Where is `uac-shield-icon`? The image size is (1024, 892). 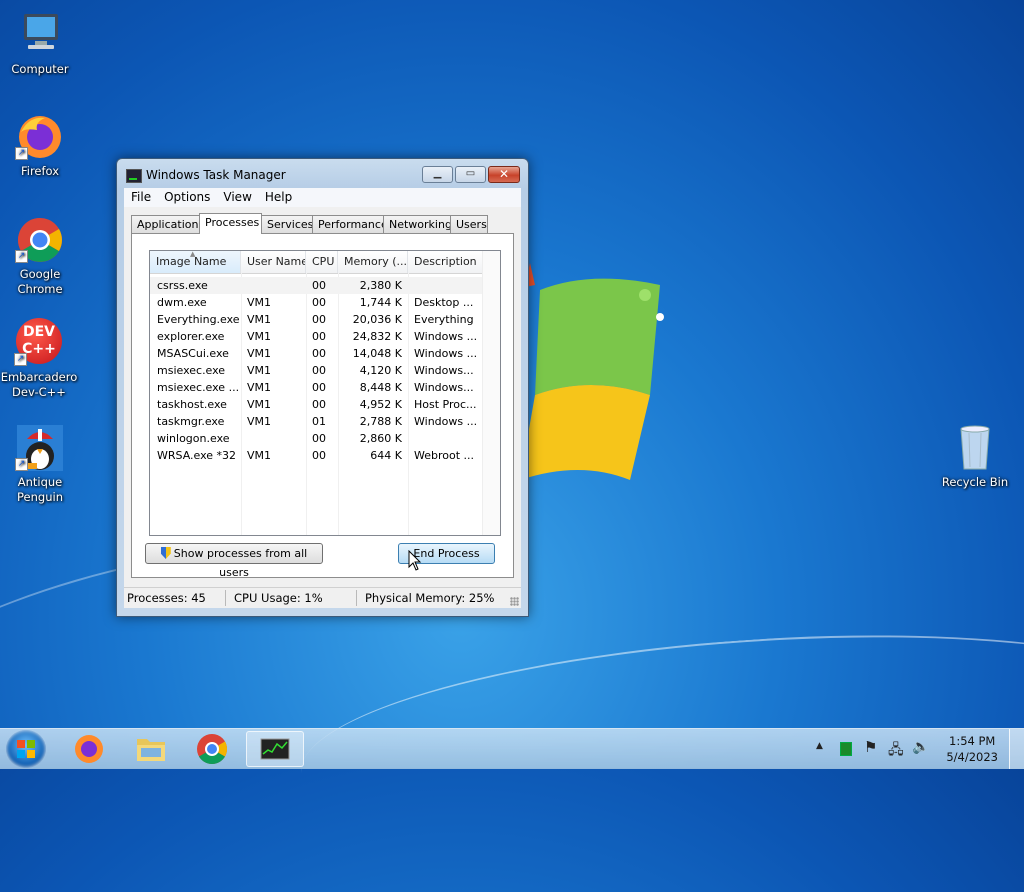 uac-shield-icon is located at coordinates (165, 553).